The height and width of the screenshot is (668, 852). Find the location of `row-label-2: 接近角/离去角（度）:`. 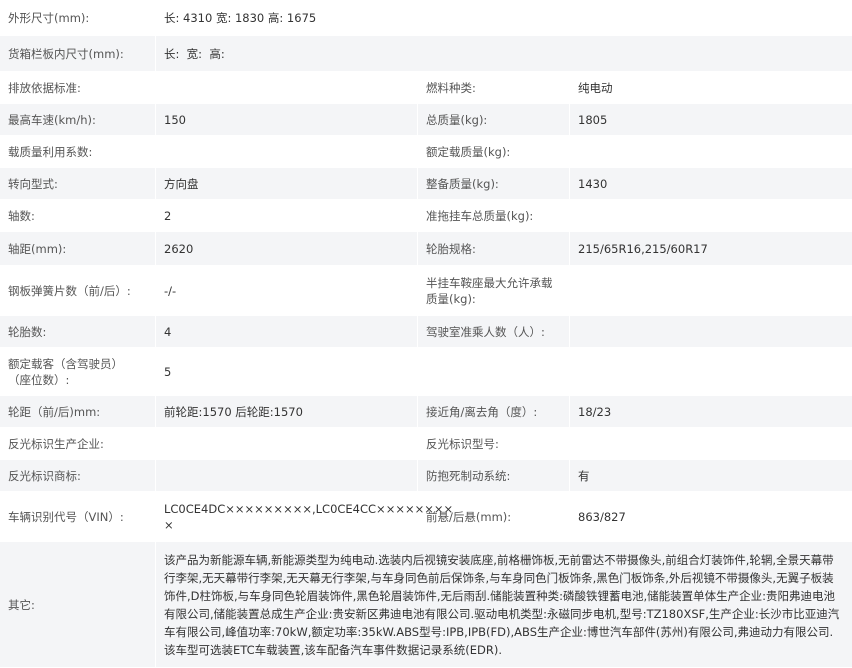

row-label-2: 接近角/离去角（度）: is located at coordinates (494, 411).